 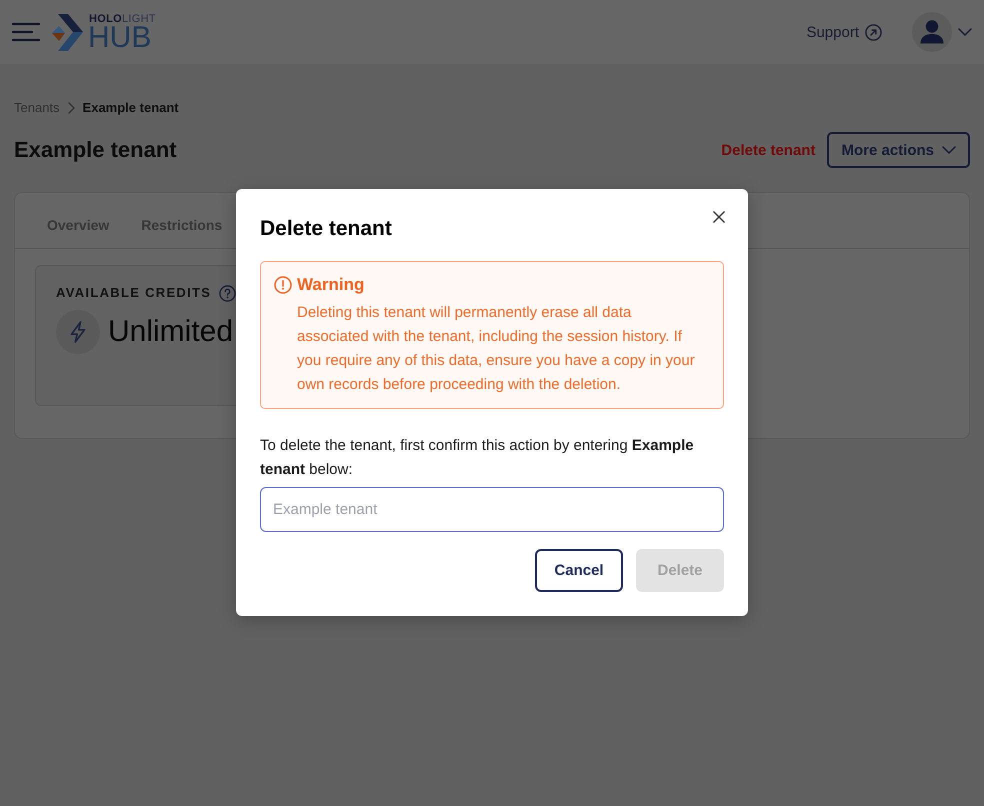 I want to click on avatar-icon, so click(x=932, y=32).